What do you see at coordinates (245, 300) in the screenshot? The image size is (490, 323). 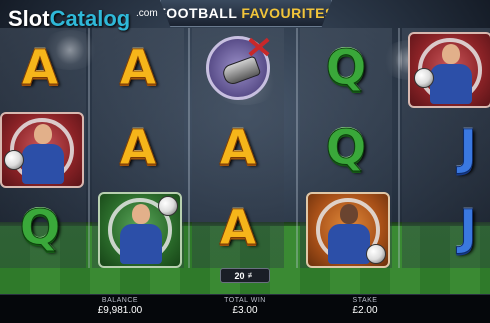 I see `total-win-label: TOTAL WIN` at bounding box center [245, 300].